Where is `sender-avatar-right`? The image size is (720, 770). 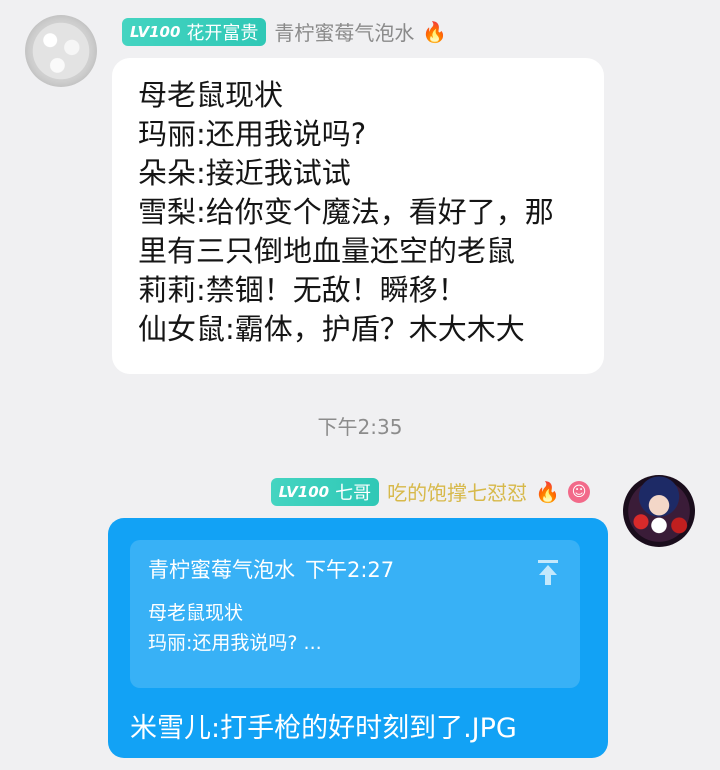
sender-avatar-right is located at coordinates (659, 511).